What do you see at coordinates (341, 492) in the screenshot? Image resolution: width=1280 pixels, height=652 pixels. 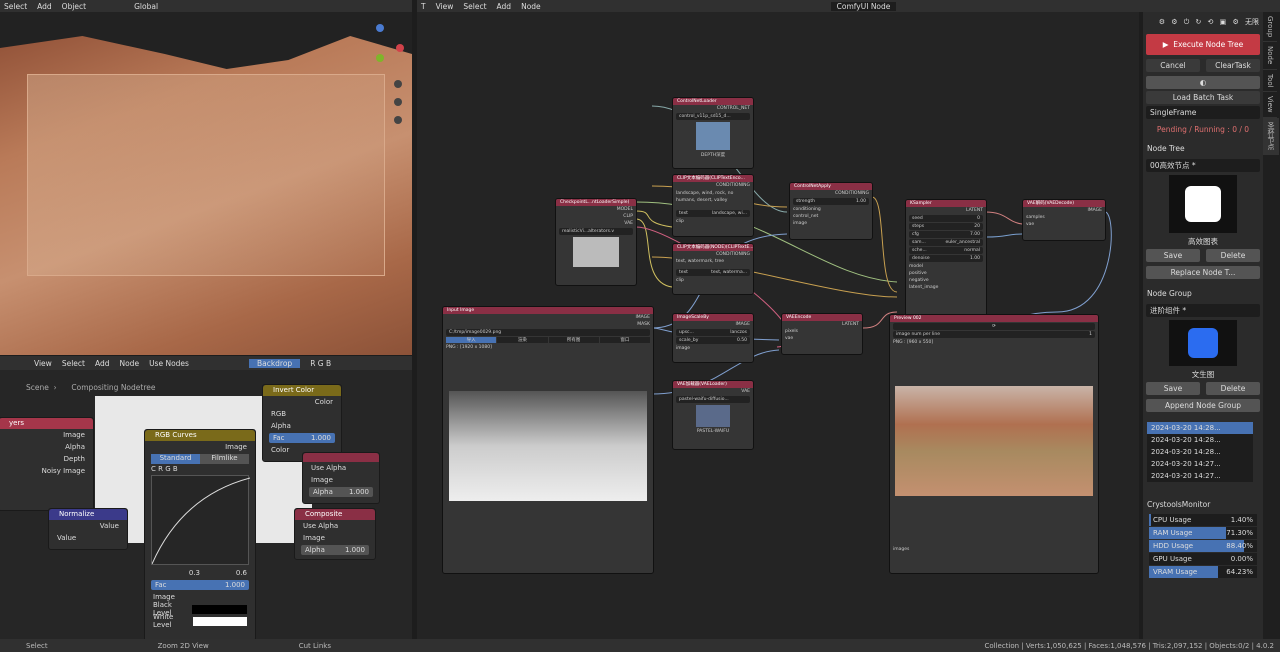 I see `viewer-alpha-field: Alpha 1.000` at bounding box center [341, 492].